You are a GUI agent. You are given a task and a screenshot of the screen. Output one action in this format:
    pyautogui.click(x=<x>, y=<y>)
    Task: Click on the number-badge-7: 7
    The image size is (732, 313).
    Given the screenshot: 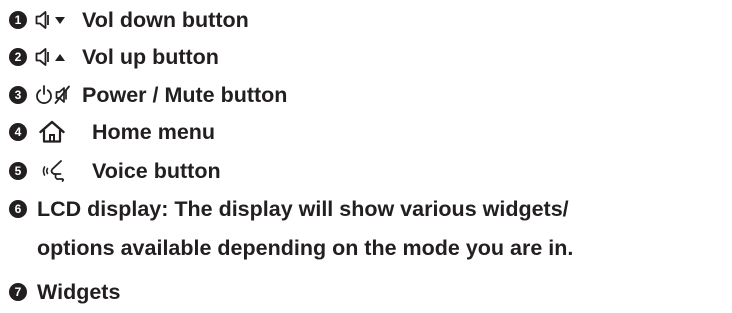 What is the action you would take?
    pyautogui.click(x=18, y=292)
    